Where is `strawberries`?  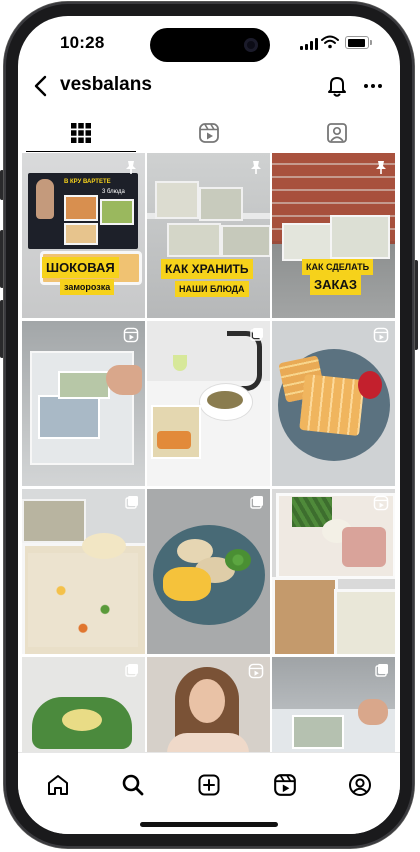 strawberries is located at coordinates (370, 385).